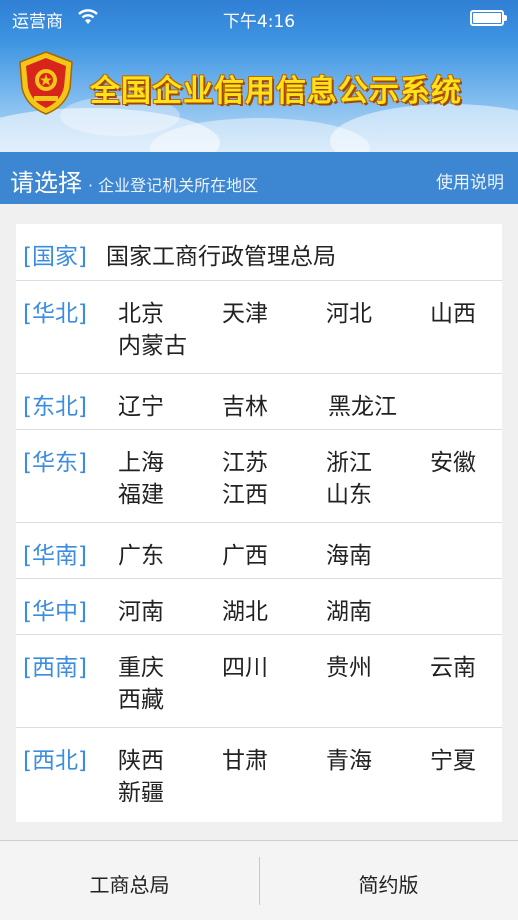  I want to click on status-bar: 运营商 下午4:16, so click(259, 18).